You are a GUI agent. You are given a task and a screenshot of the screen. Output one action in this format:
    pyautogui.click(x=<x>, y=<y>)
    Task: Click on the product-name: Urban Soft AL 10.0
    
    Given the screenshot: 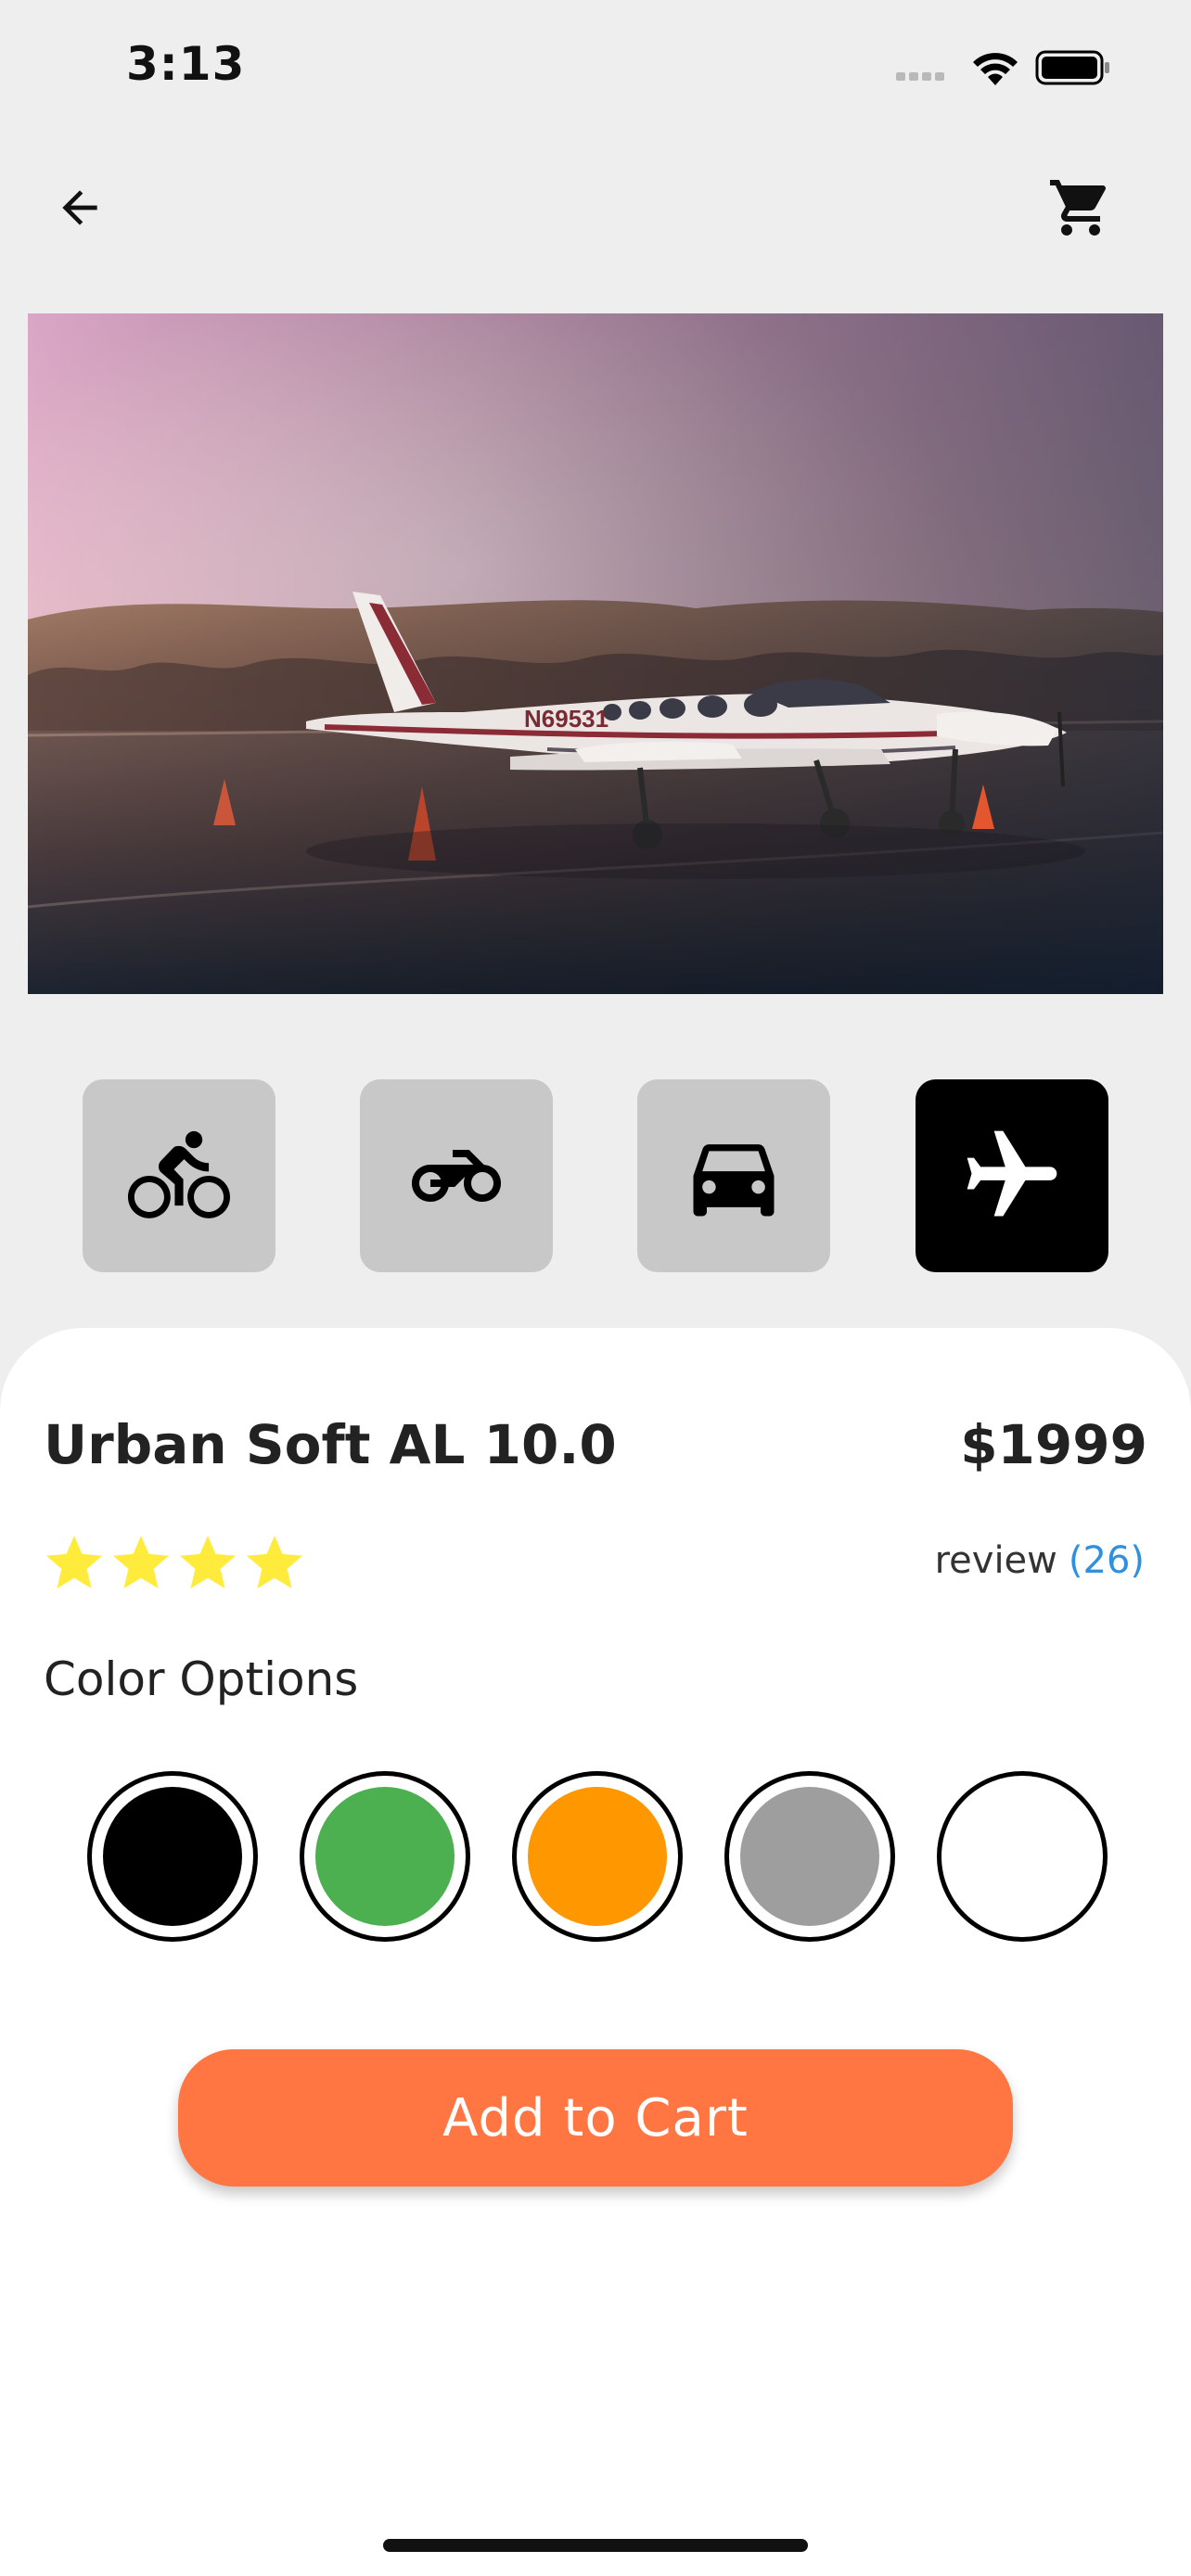 What is the action you would take?
    pyautogui.click(x=330, y=1444)
    